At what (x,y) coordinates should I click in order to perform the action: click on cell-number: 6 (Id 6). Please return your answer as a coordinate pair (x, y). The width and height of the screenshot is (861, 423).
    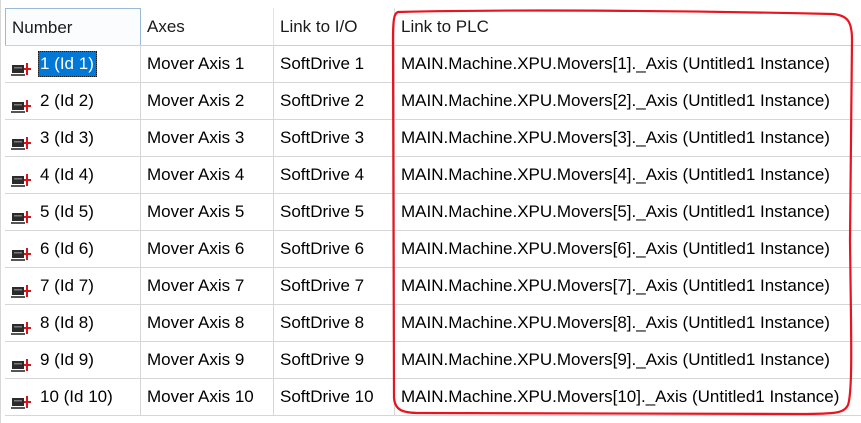
    Looking at the image, I should click on (73, 248).